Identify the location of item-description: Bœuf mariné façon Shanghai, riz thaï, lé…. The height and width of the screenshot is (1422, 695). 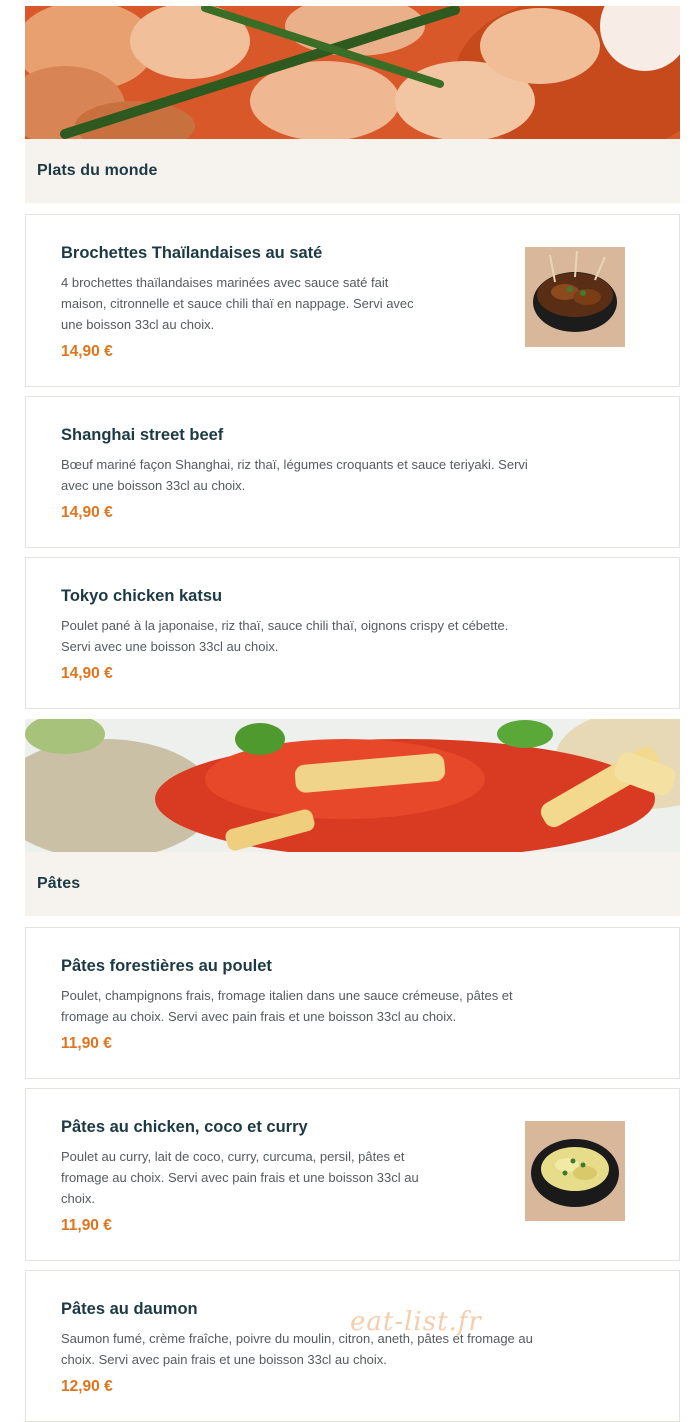
(294, 475).